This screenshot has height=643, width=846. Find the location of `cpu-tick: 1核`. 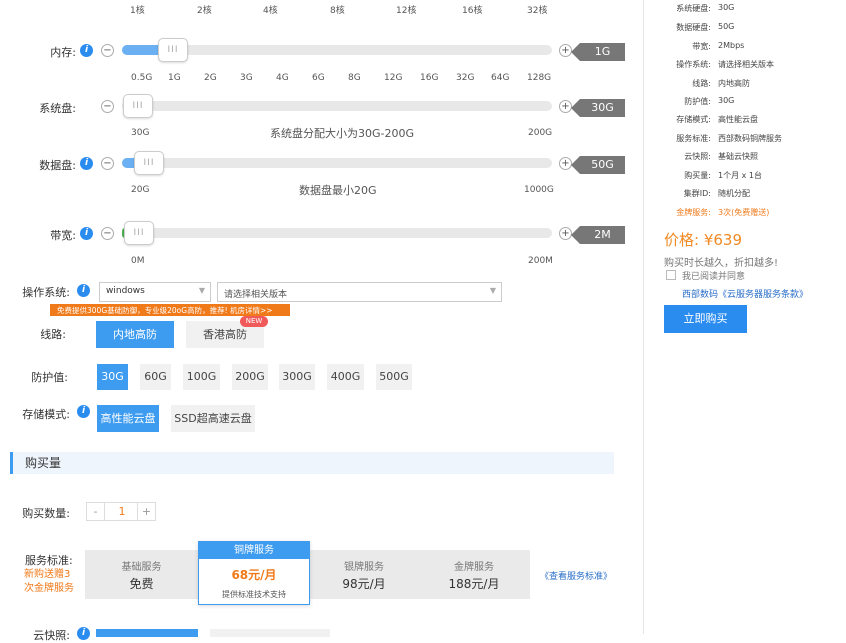

cpu-tick: 1核 is located at coordinates (137, 9).